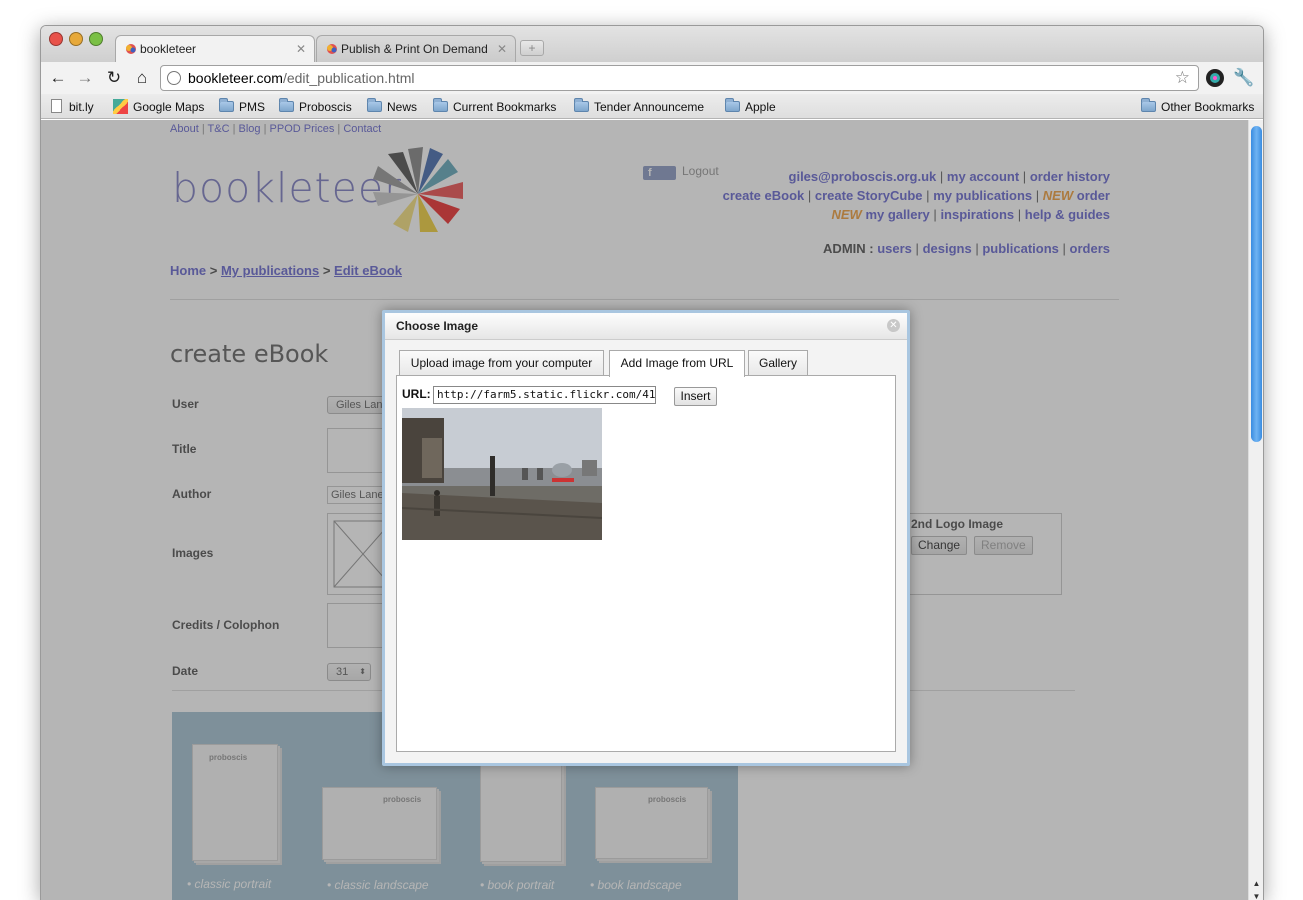  Describe the element at coordinates (96, 39) in the screenshot. I see `zoom-window-button` at that location.